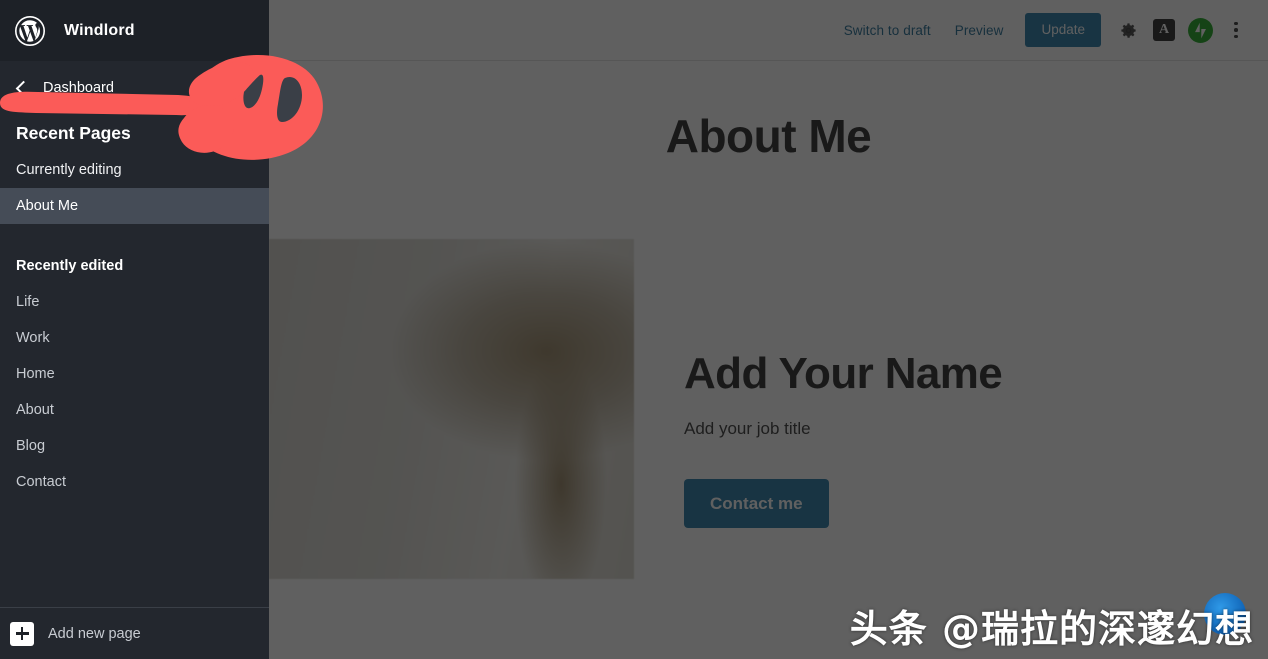  Describe the element at coordinates (768, 136) in the screenshot. I see `page-title: About Me` at that location.